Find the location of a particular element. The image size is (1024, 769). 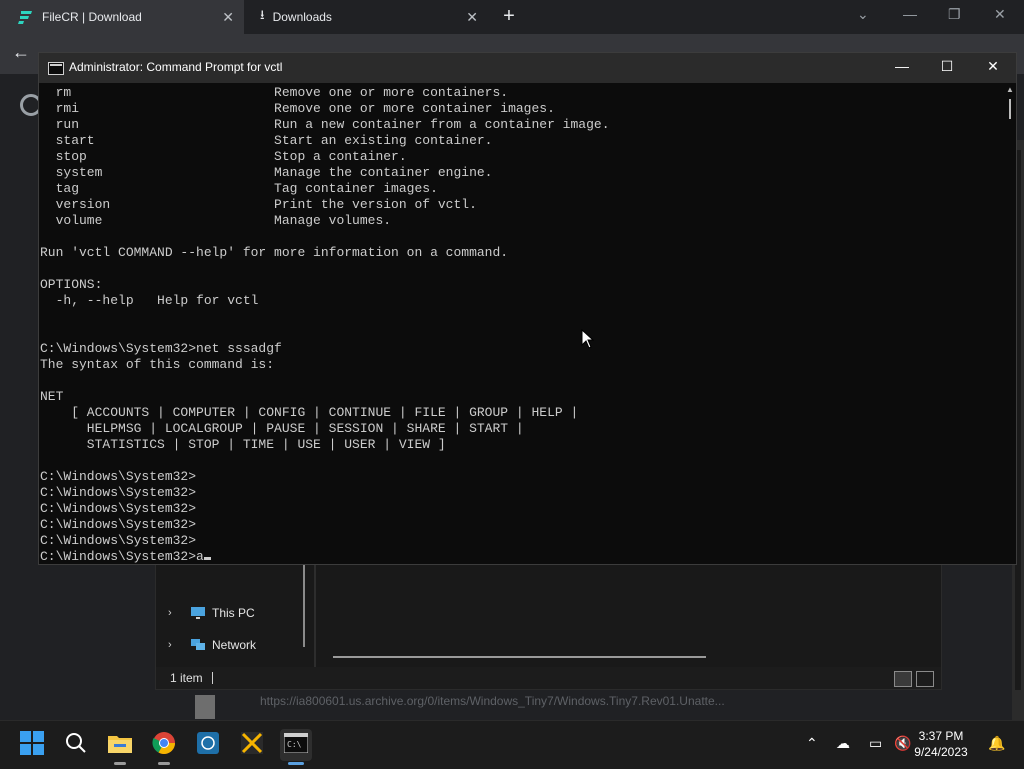

app-icon is located at coordinates (208, 745).